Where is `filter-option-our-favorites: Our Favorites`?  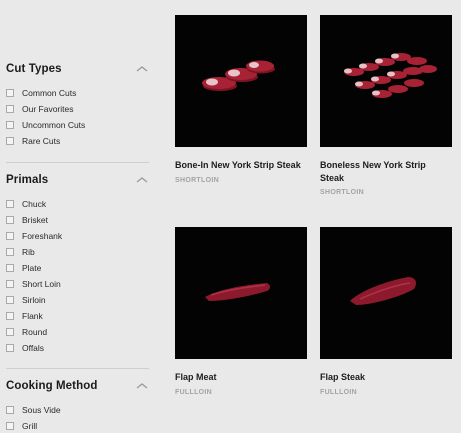 filter-option-our-favorites: Our Favorites is located at coordinates (77, 109).